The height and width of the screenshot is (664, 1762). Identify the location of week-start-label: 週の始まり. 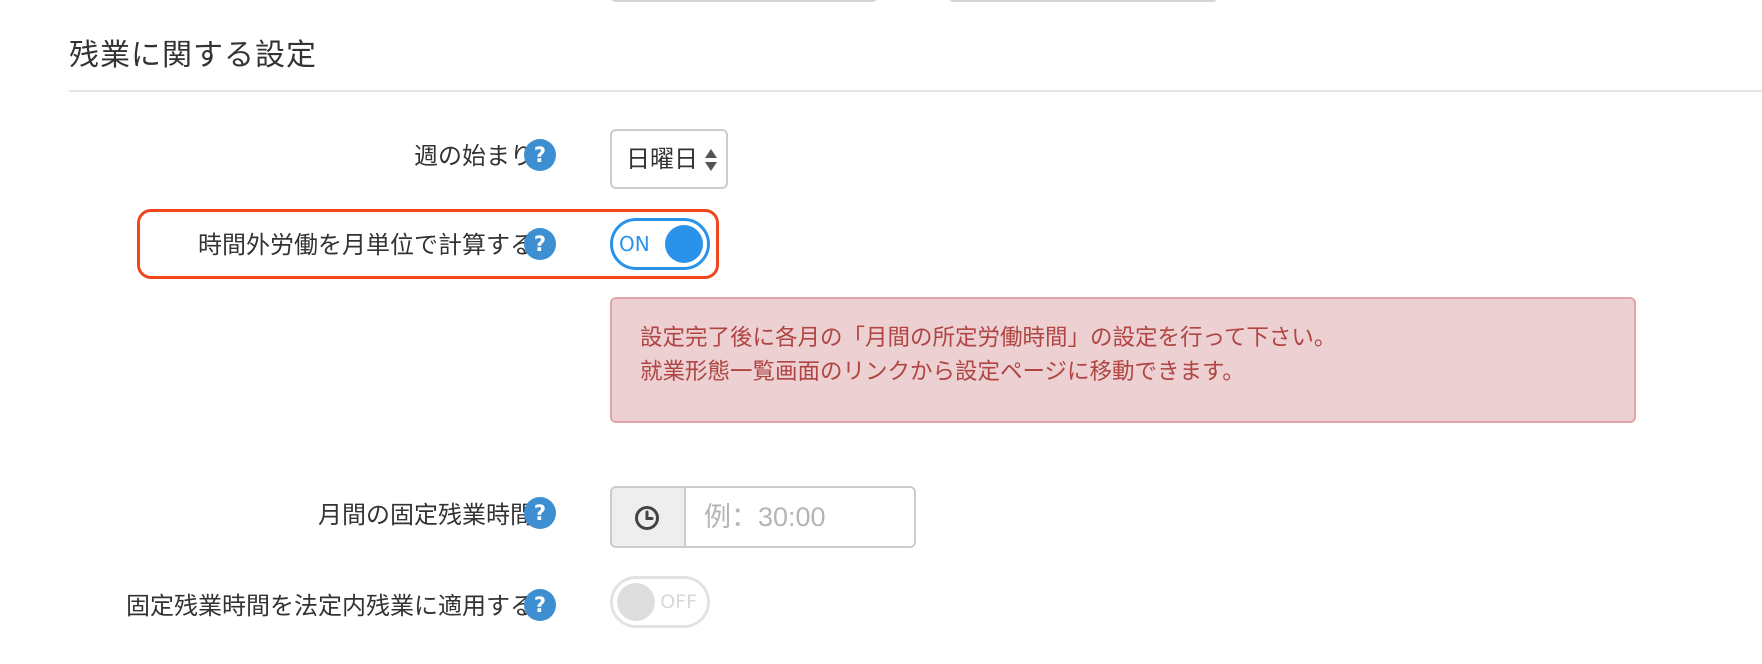
(474, 156).